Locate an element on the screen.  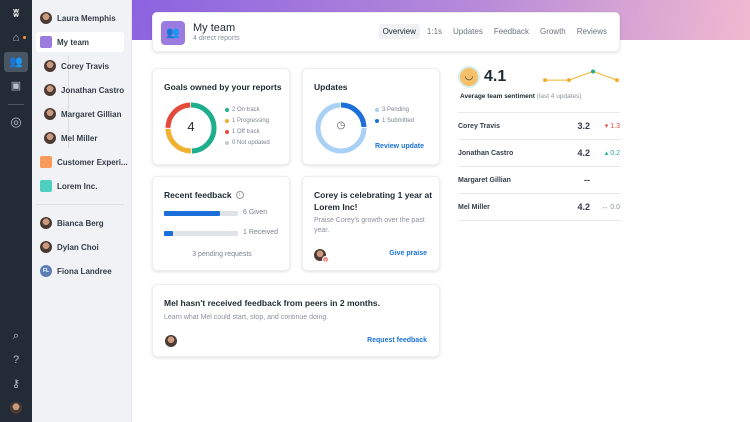
sentiment-row: Corey Travis 3.2 ▾ 1.3 is located at coordinates (539, 125).